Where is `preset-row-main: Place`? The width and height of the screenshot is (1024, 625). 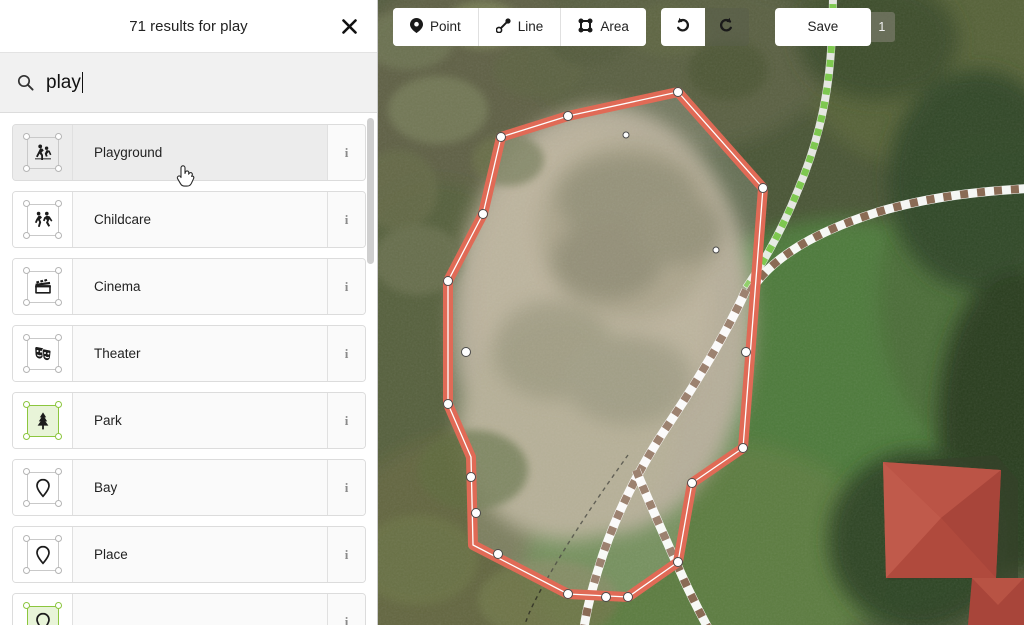
preset-row-main: Place is located at coordinates (170, 554).